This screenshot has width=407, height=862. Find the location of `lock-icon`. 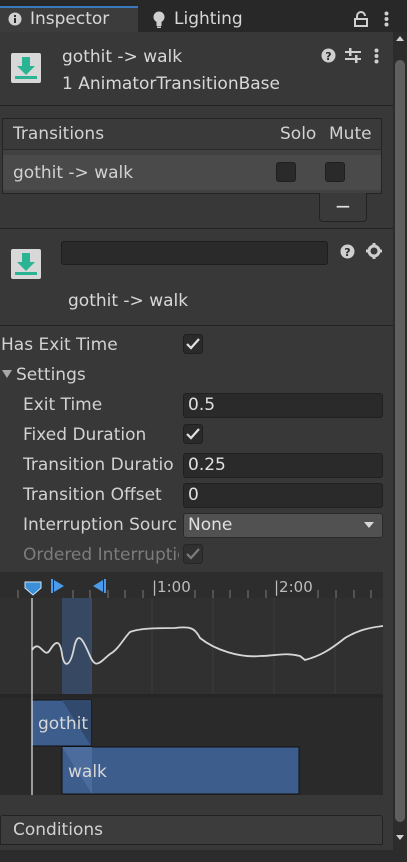

lock-icon is located at coordinates (361, 19).